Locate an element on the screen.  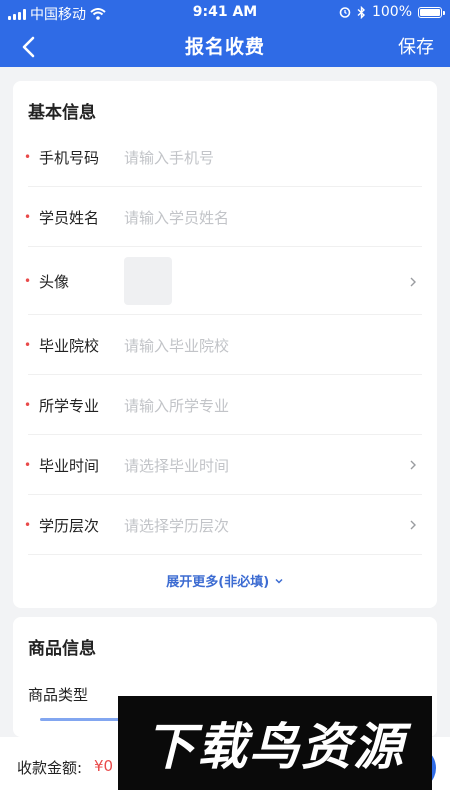
field-label: 头像 is located at coordinates (54, 282).